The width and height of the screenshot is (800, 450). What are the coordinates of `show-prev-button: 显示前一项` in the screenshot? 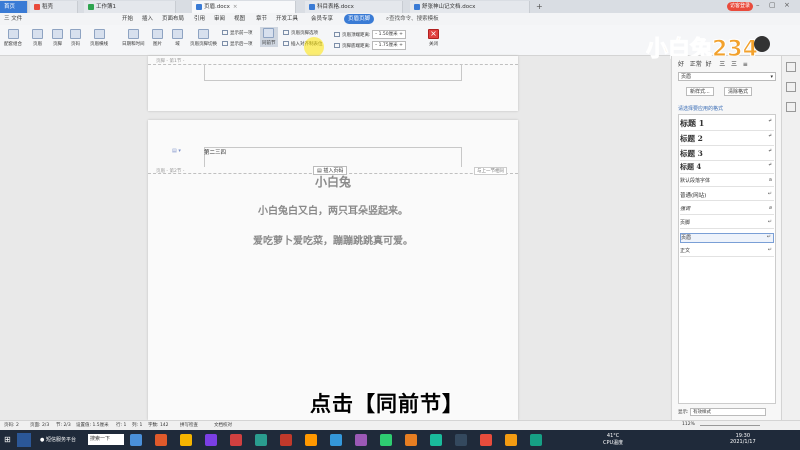 It's located at (237, 33).